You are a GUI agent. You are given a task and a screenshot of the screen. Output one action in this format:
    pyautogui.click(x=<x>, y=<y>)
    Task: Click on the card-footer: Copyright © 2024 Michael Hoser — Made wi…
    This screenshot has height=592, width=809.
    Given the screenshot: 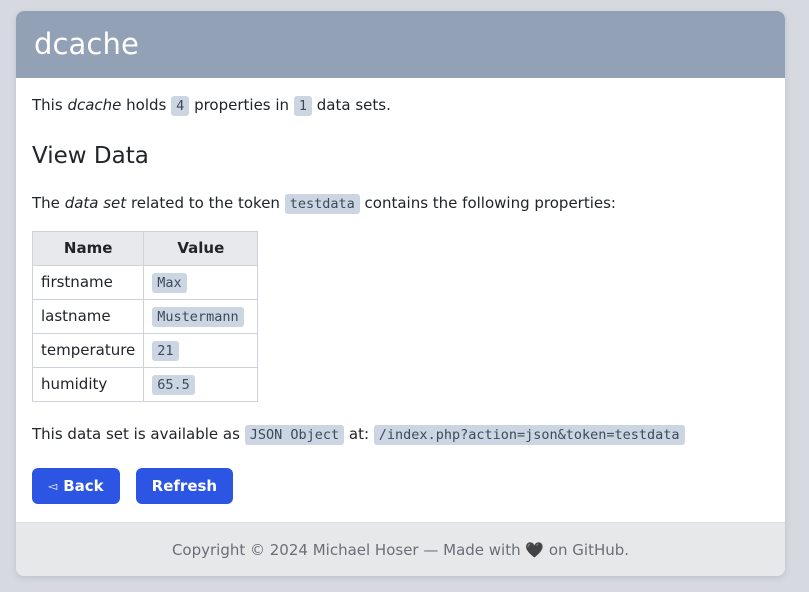 What is the action you would take?
    pyautogui.click(x=400, y=549)
    